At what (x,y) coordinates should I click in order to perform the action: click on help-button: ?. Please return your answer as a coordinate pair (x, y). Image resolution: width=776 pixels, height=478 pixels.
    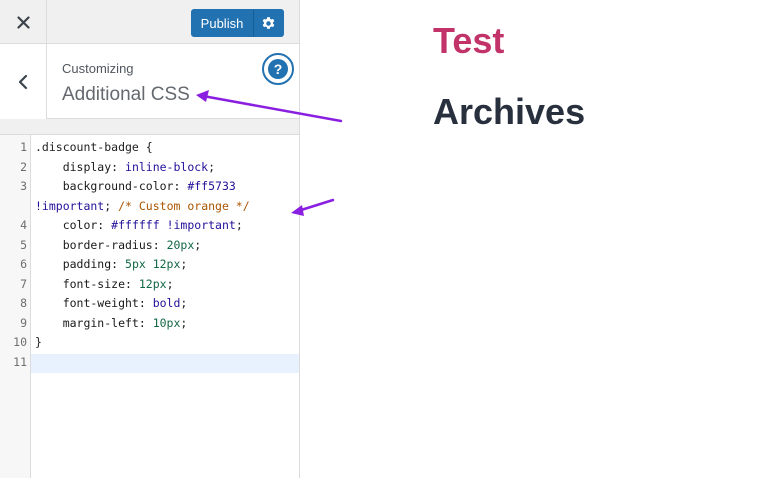
    Looking at the image, I should click on (278, 69).